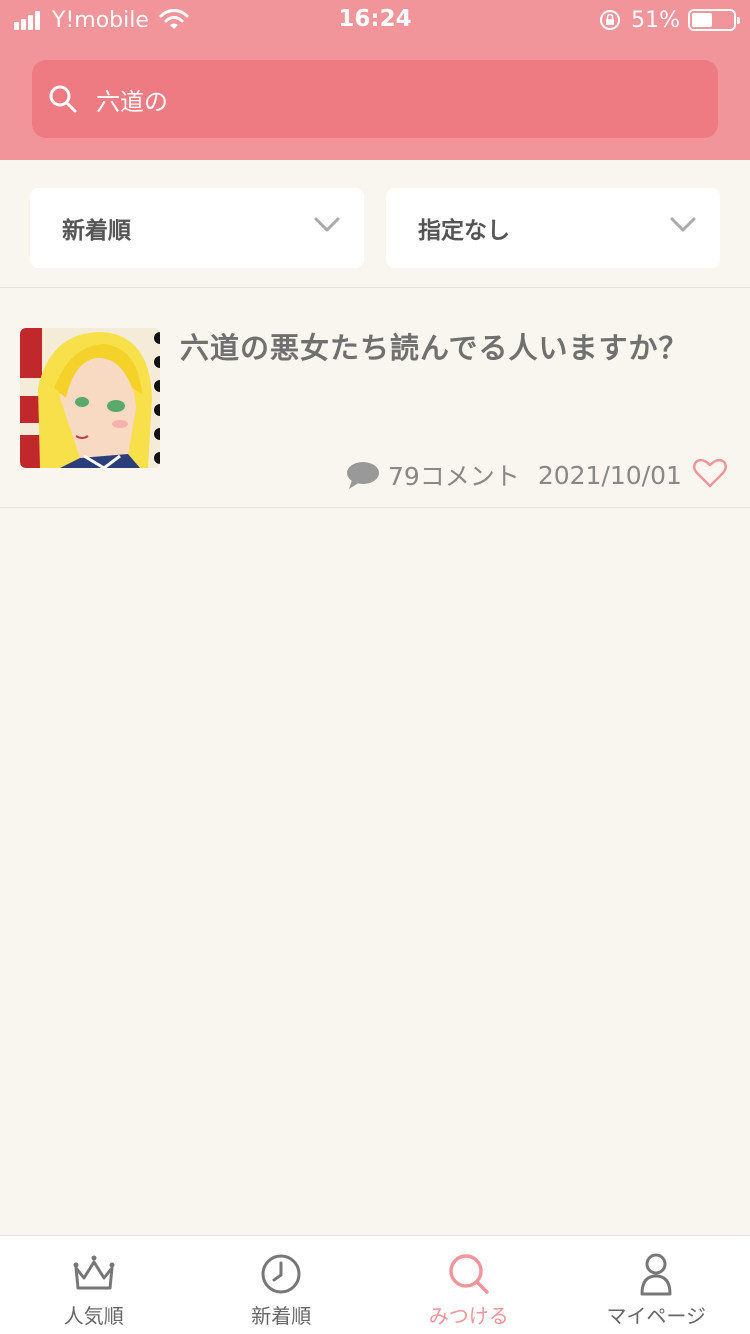 Image resolution: width=750 pixels, height=1334 pixels. What do you see at coordinates (281, 1274) in the screenshot?
I see `clock-icon` at bounding box center [281, 1274].